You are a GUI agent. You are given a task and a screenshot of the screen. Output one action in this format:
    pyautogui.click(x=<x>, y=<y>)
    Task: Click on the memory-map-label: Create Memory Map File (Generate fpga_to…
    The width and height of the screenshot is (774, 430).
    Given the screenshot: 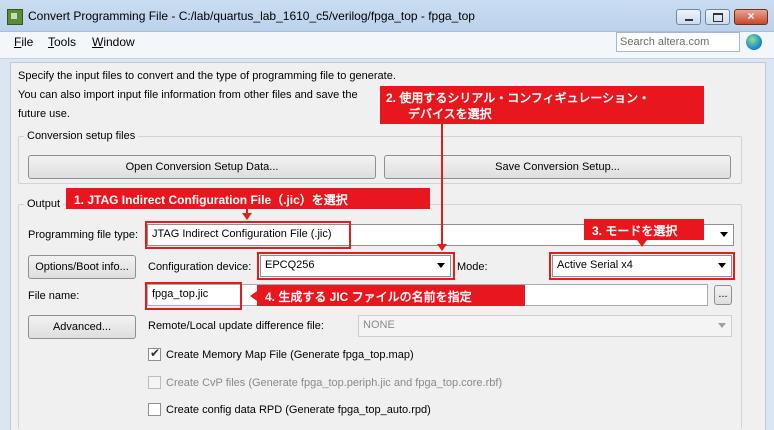 What is the action you would take?
    pyautogui.click(x=290, y=355)
    